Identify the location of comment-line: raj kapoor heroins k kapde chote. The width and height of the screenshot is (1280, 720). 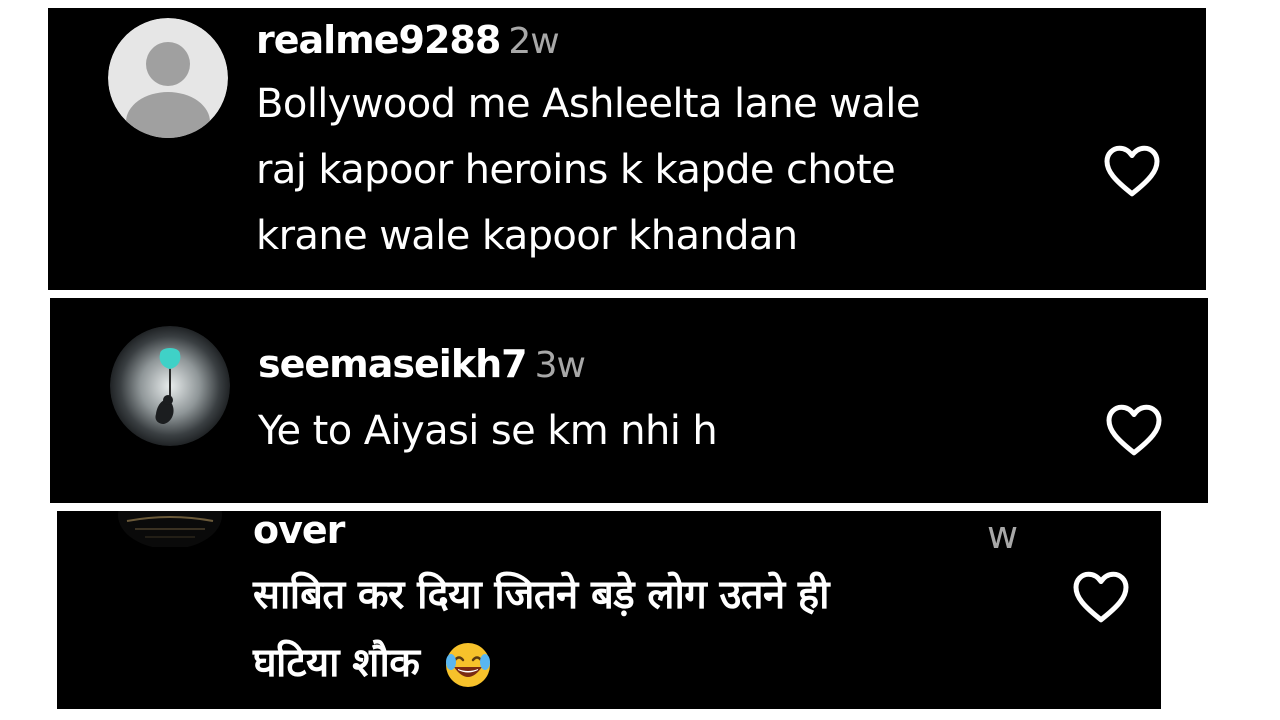
(576, 170).